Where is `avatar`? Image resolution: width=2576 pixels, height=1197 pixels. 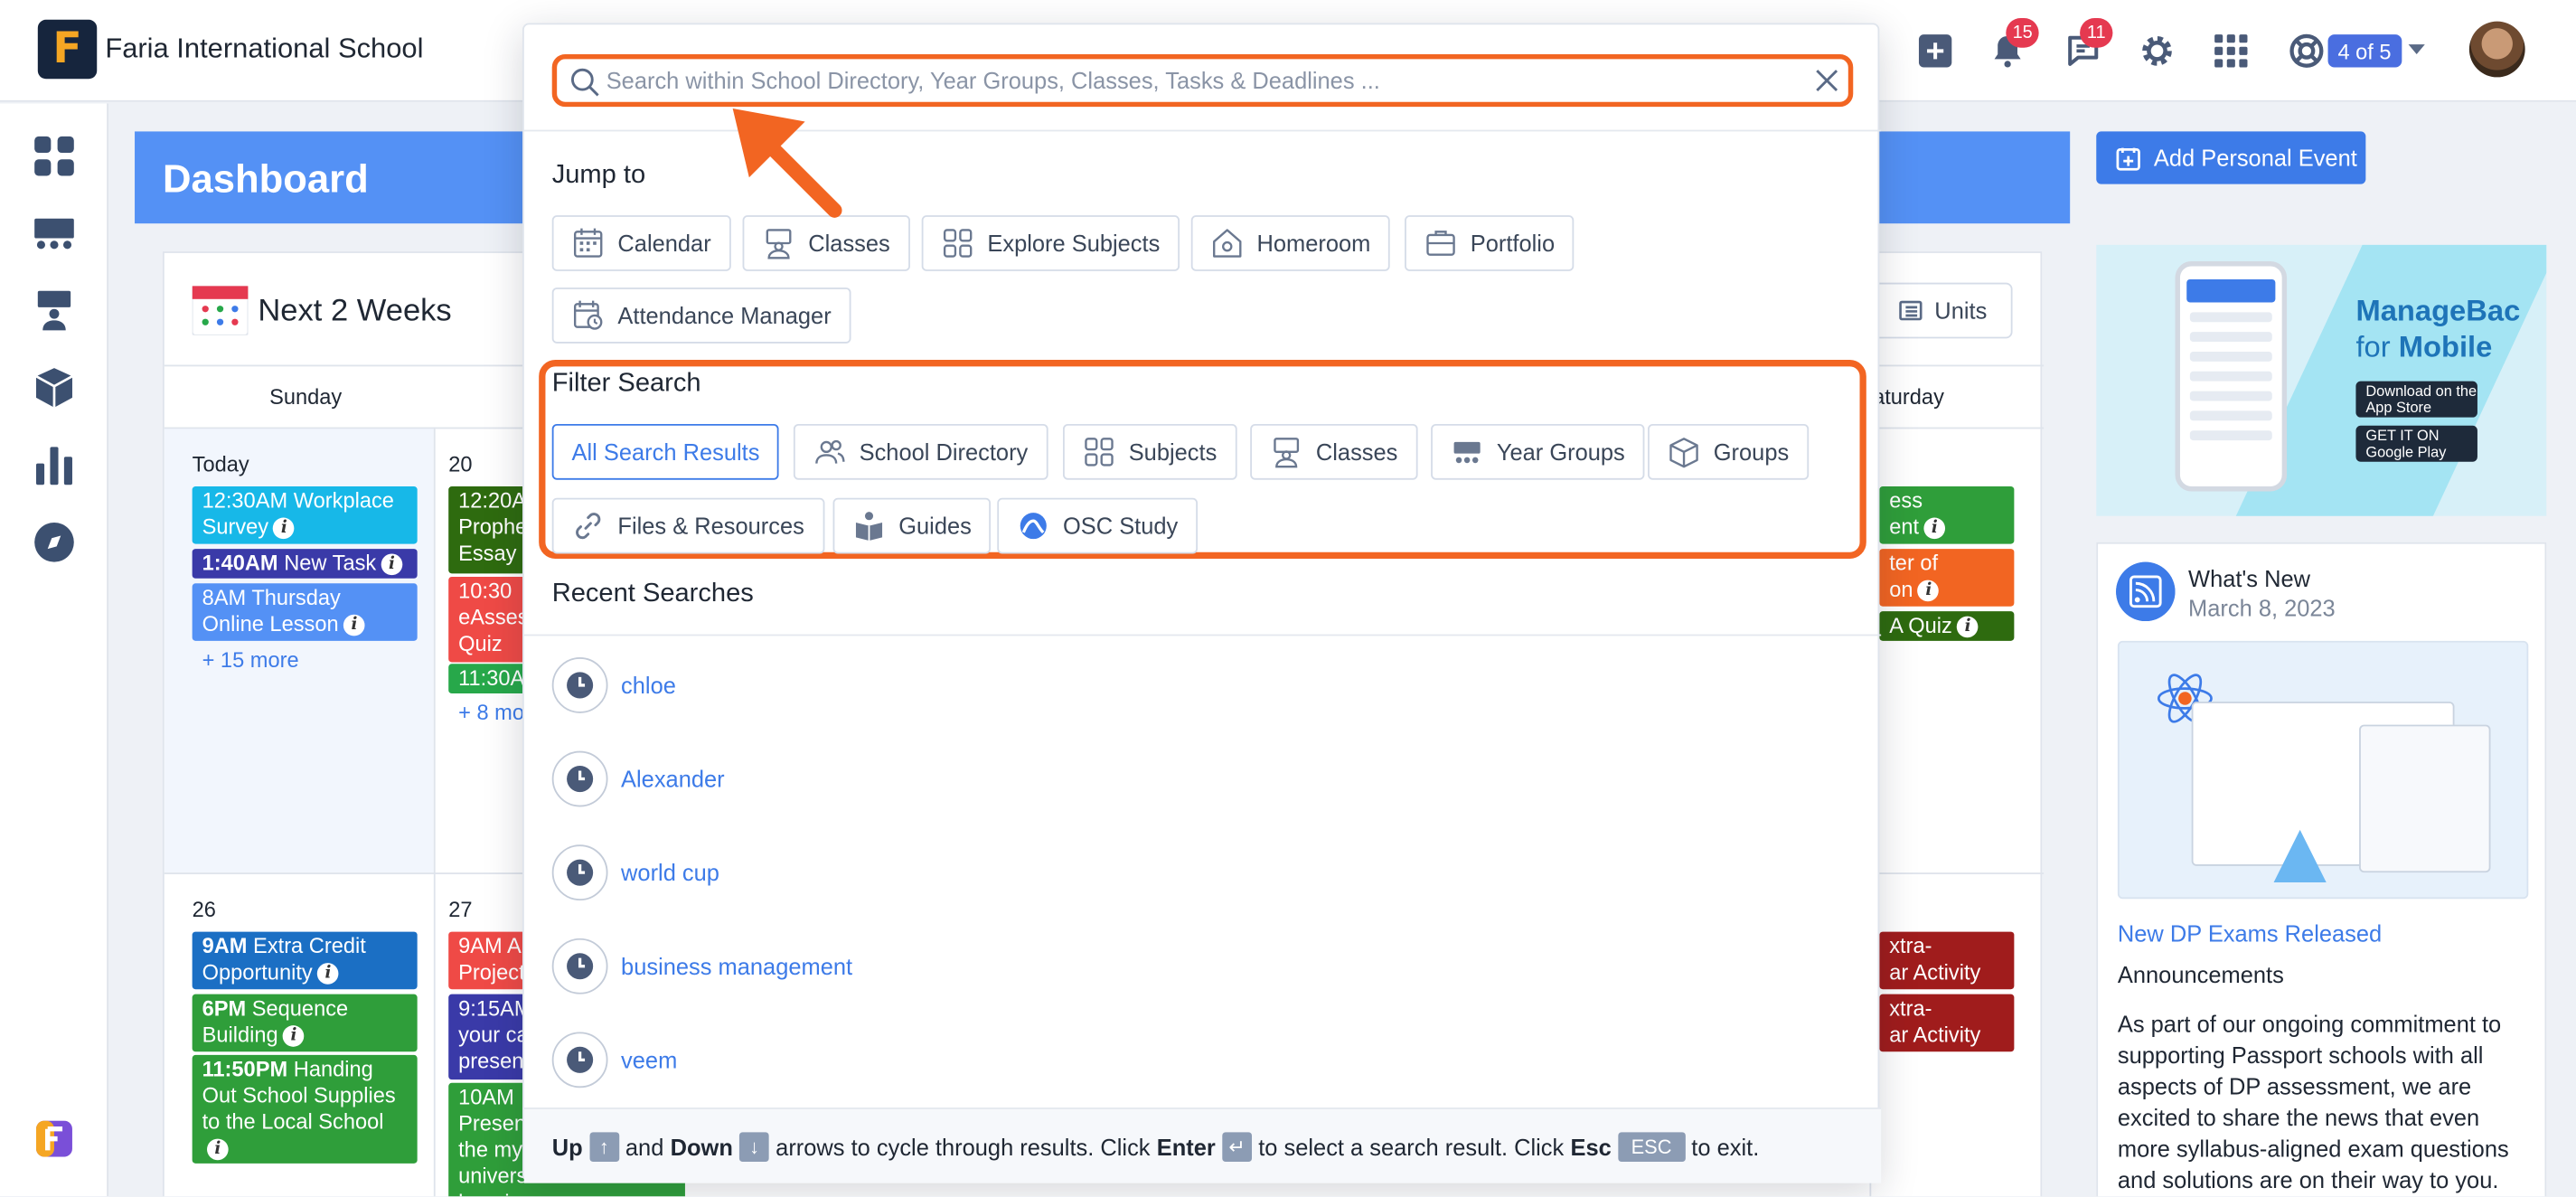
avatar is located at coordinates (2497, 49).